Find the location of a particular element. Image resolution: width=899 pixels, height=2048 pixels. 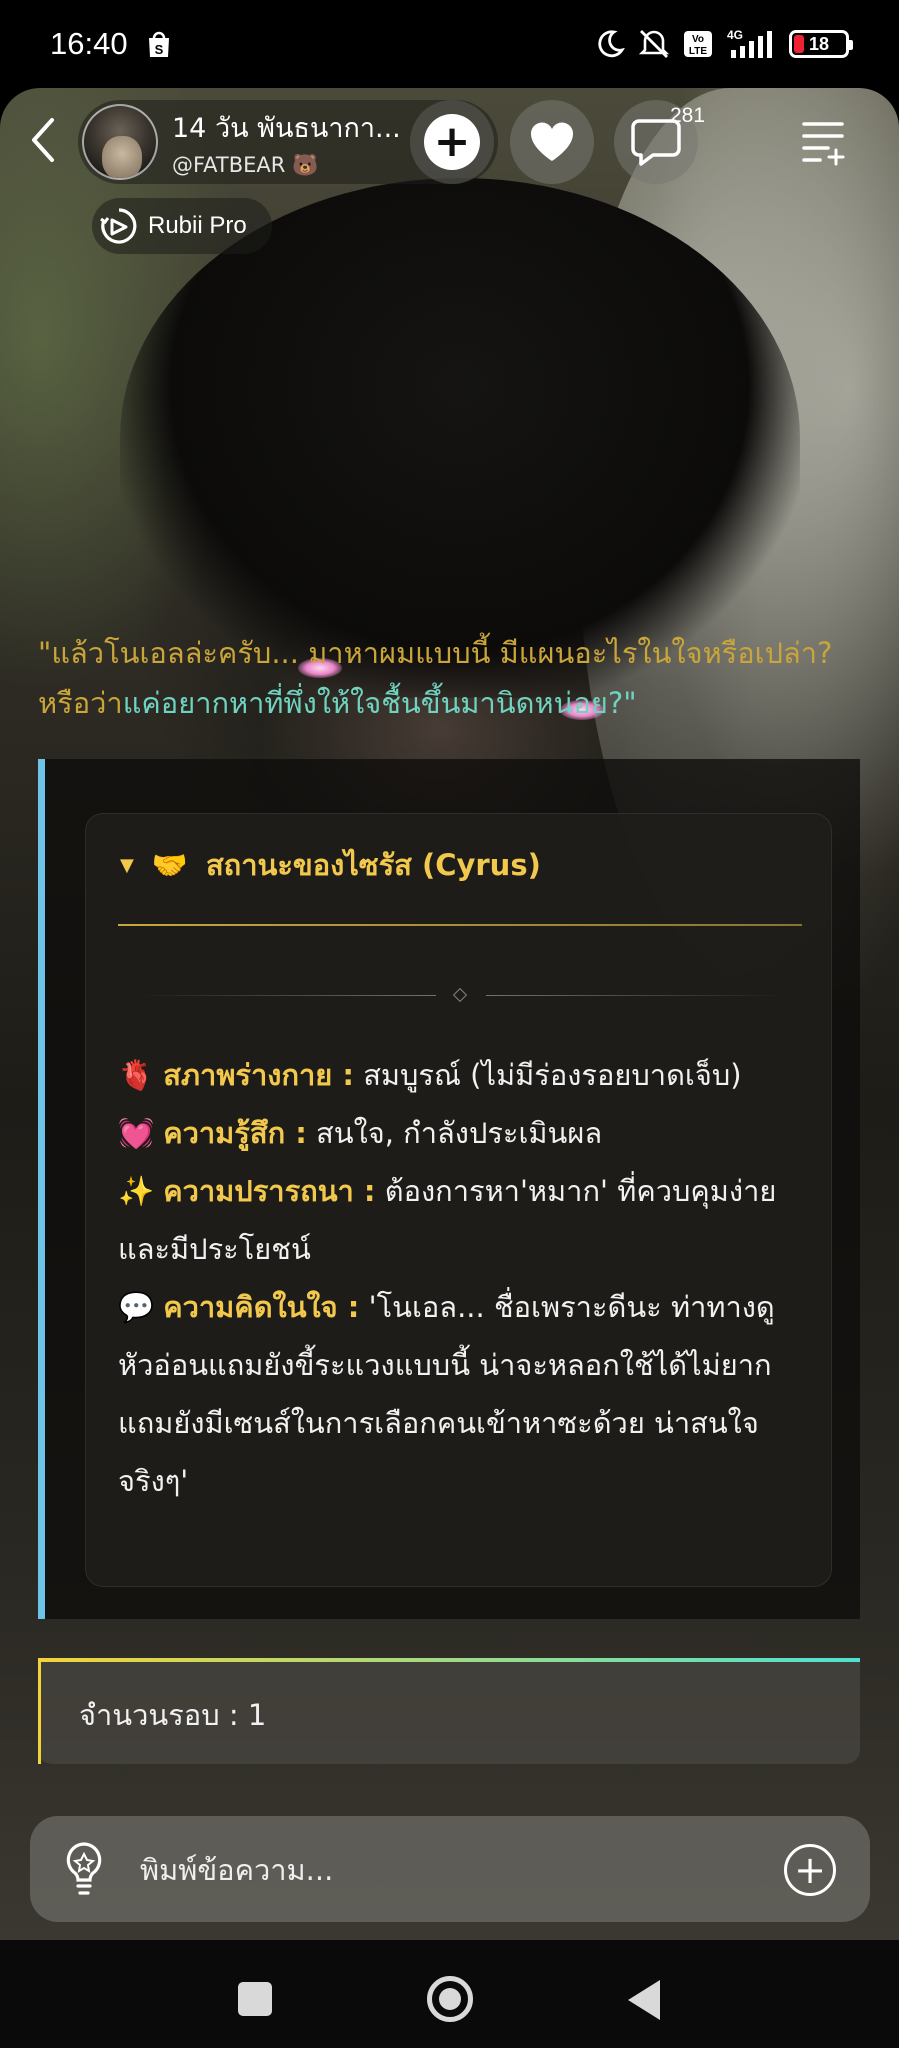

status-key: สภาพร่างกาย : is located at coordinates (258, 1075).